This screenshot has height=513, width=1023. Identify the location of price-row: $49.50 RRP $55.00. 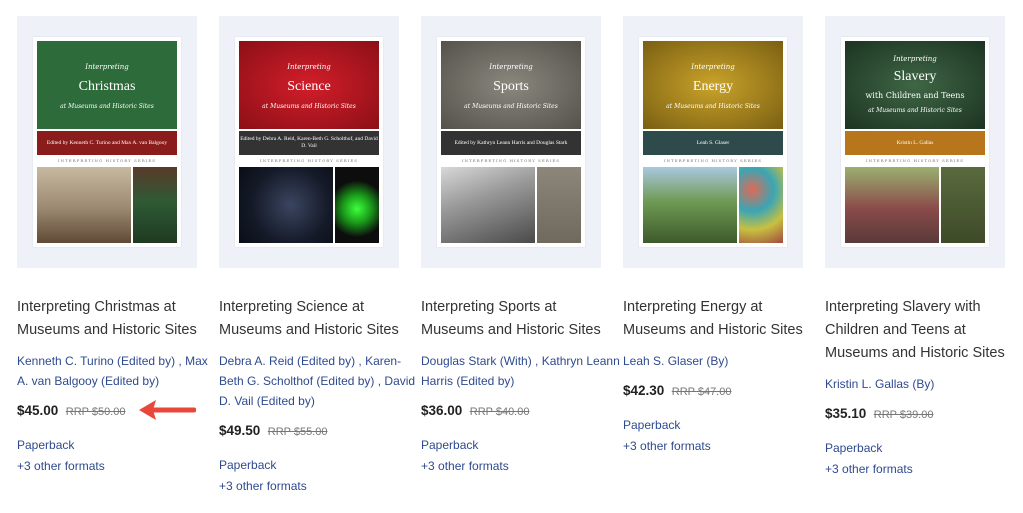
(319, 431).